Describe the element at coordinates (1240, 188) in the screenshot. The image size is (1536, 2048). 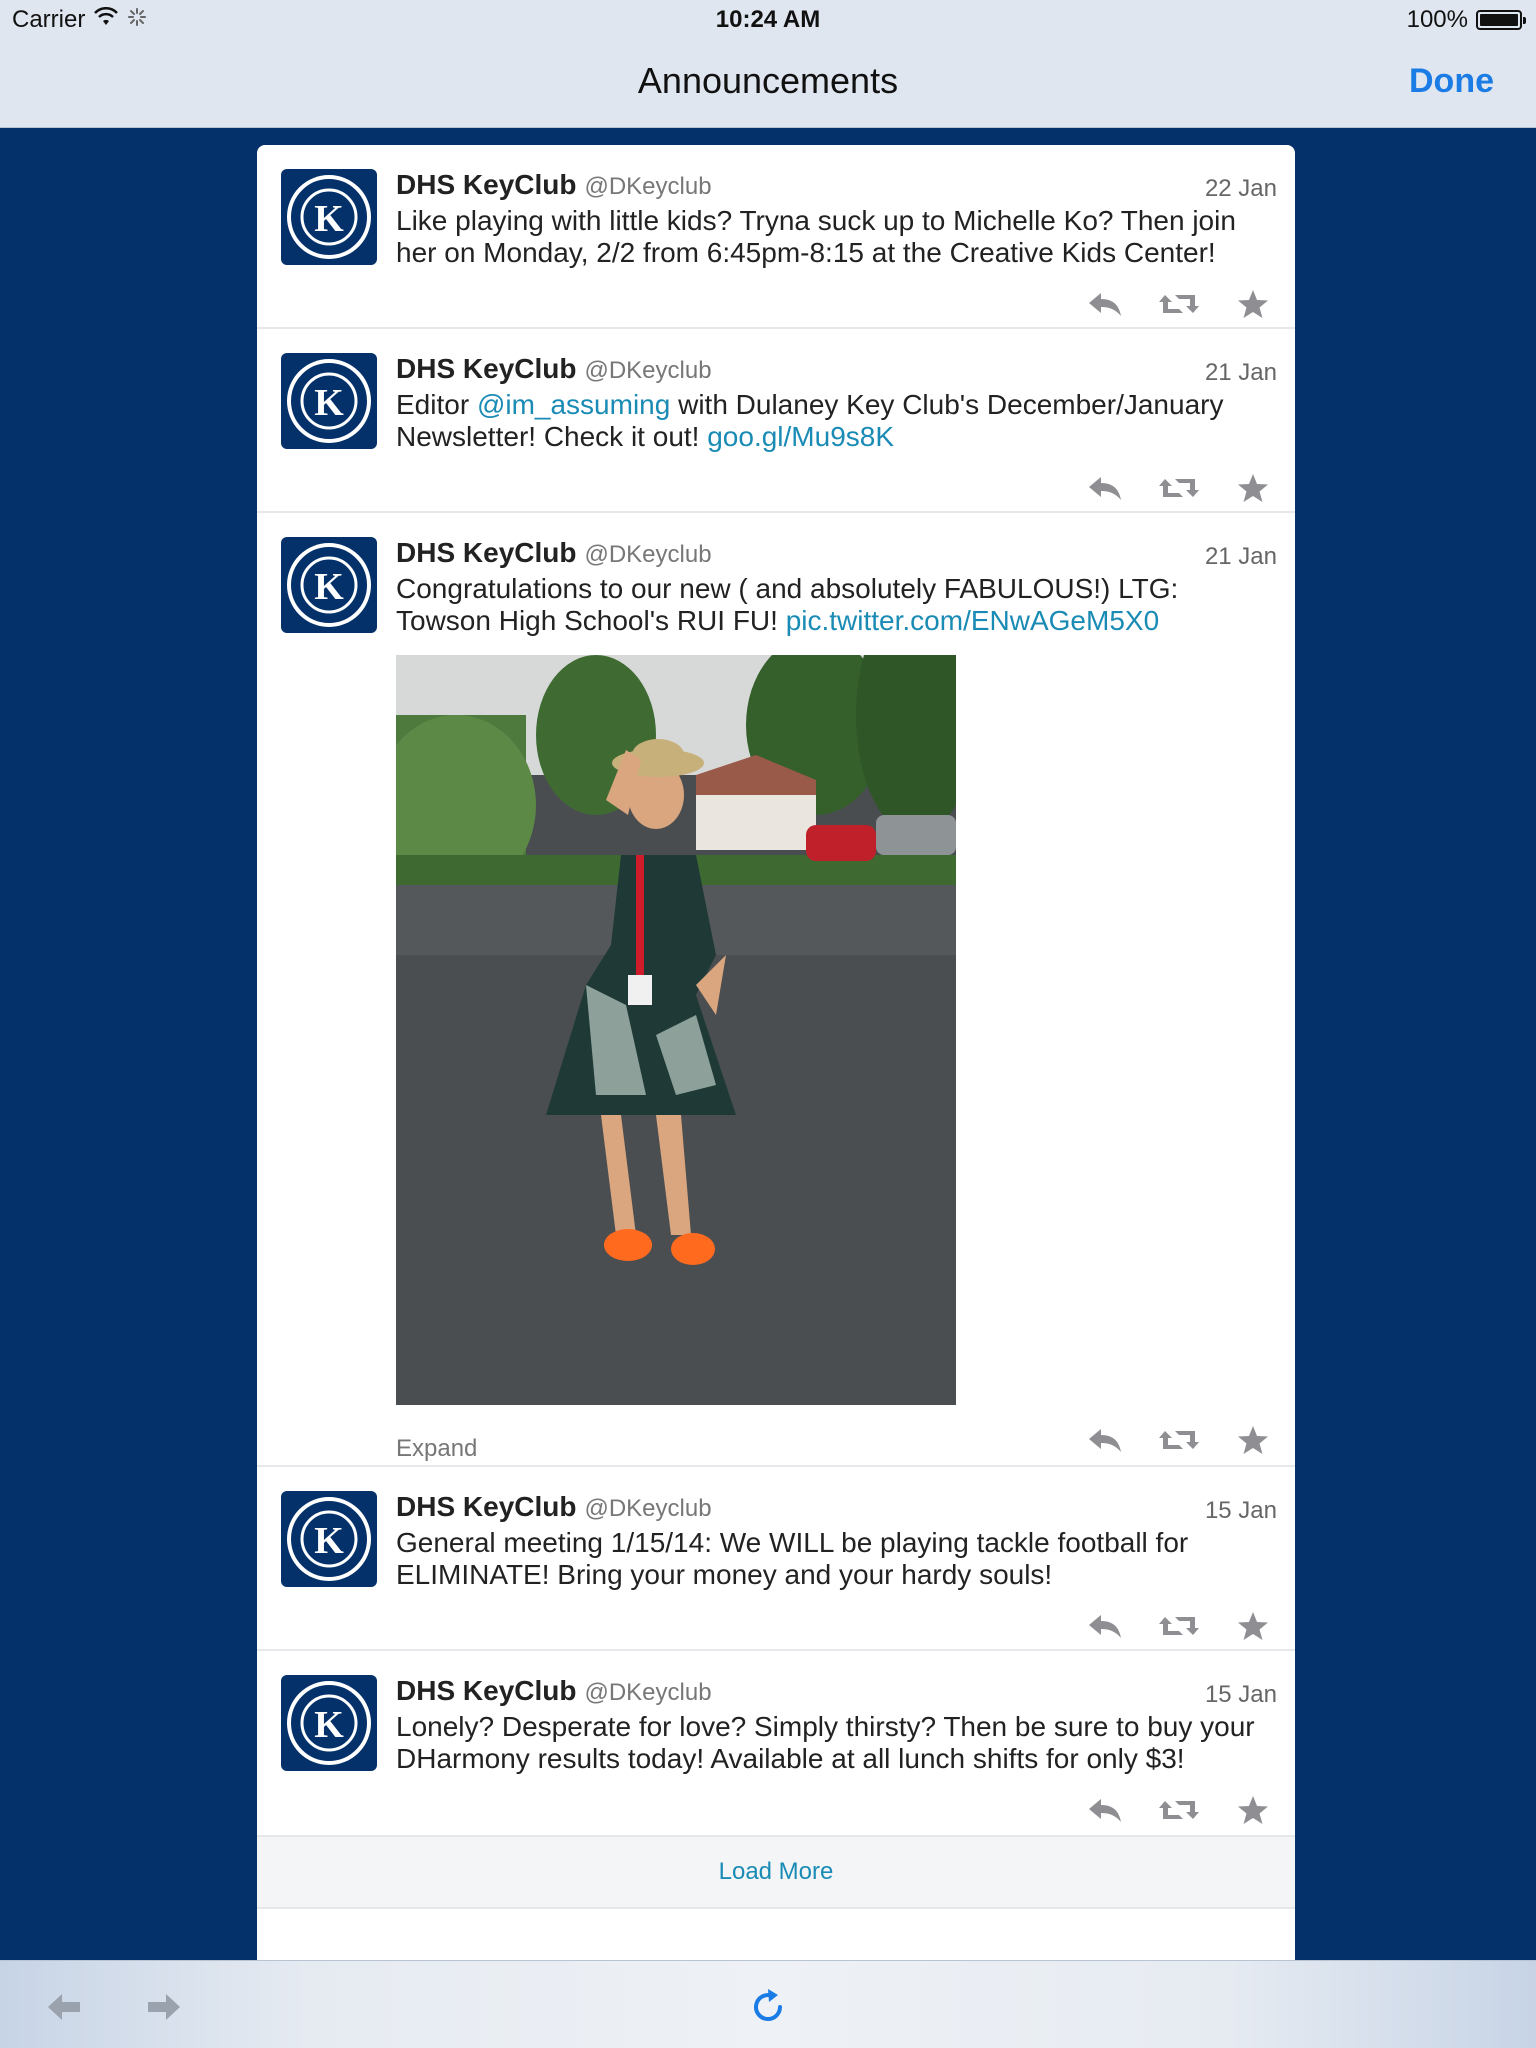
I see `tweet-date: 22 Jan` at that location.